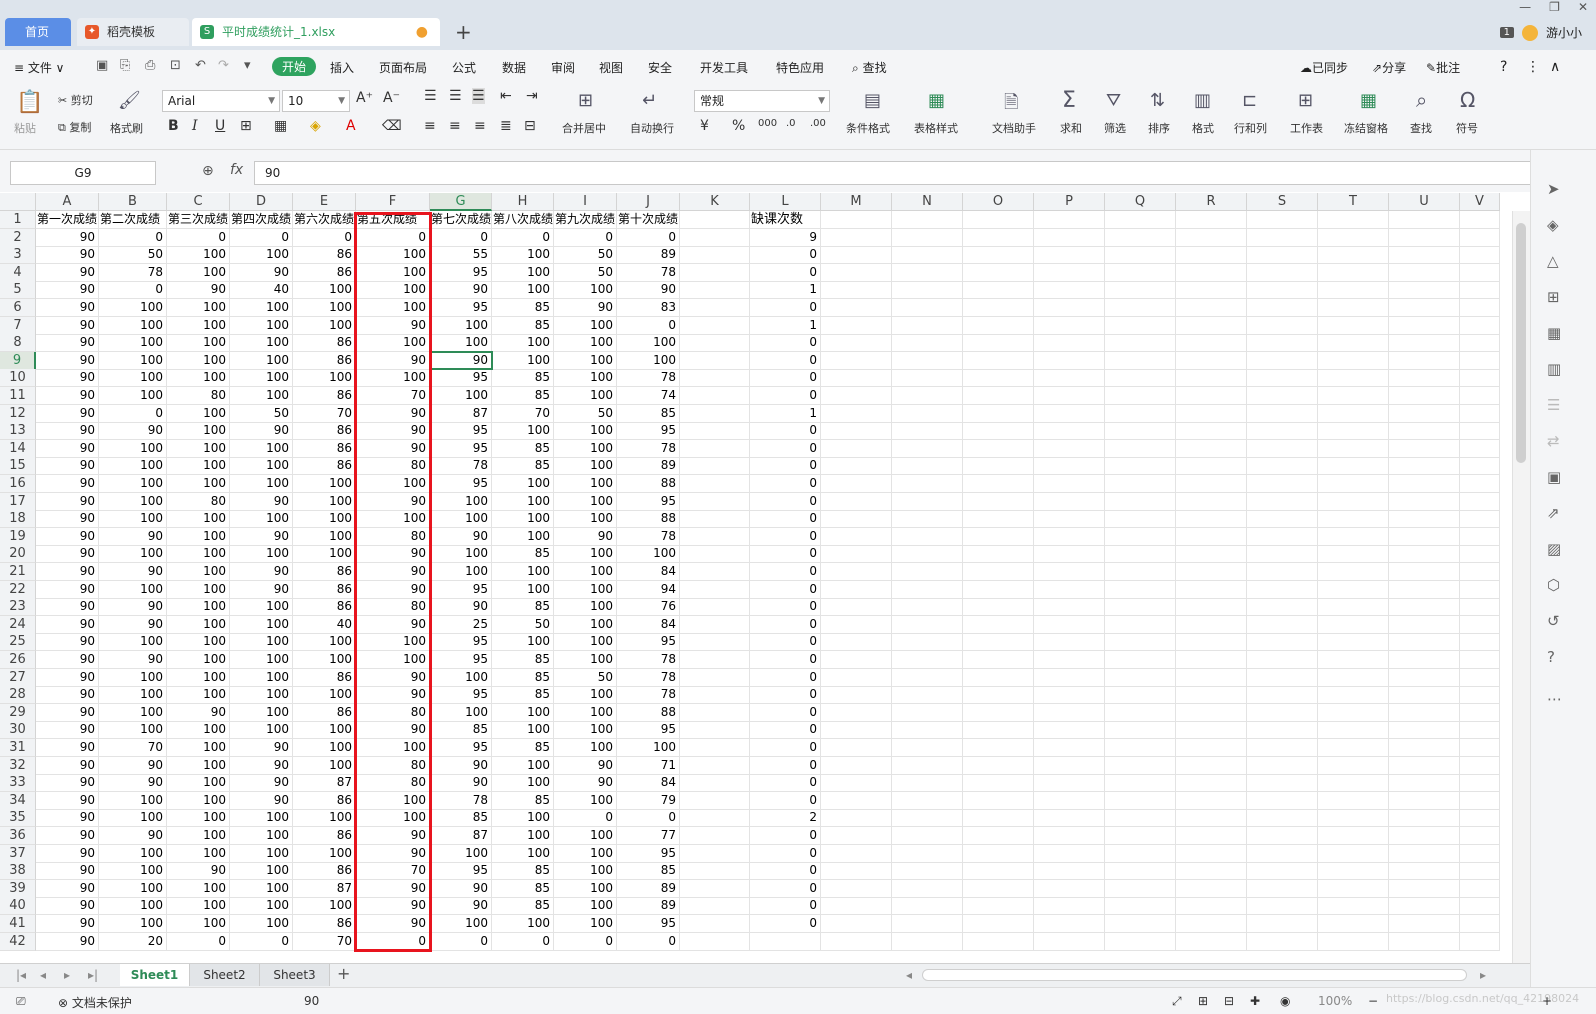  Describe the element at coordinates (324, 413) in the screenshot. I see `table-cell: 70` at that location.